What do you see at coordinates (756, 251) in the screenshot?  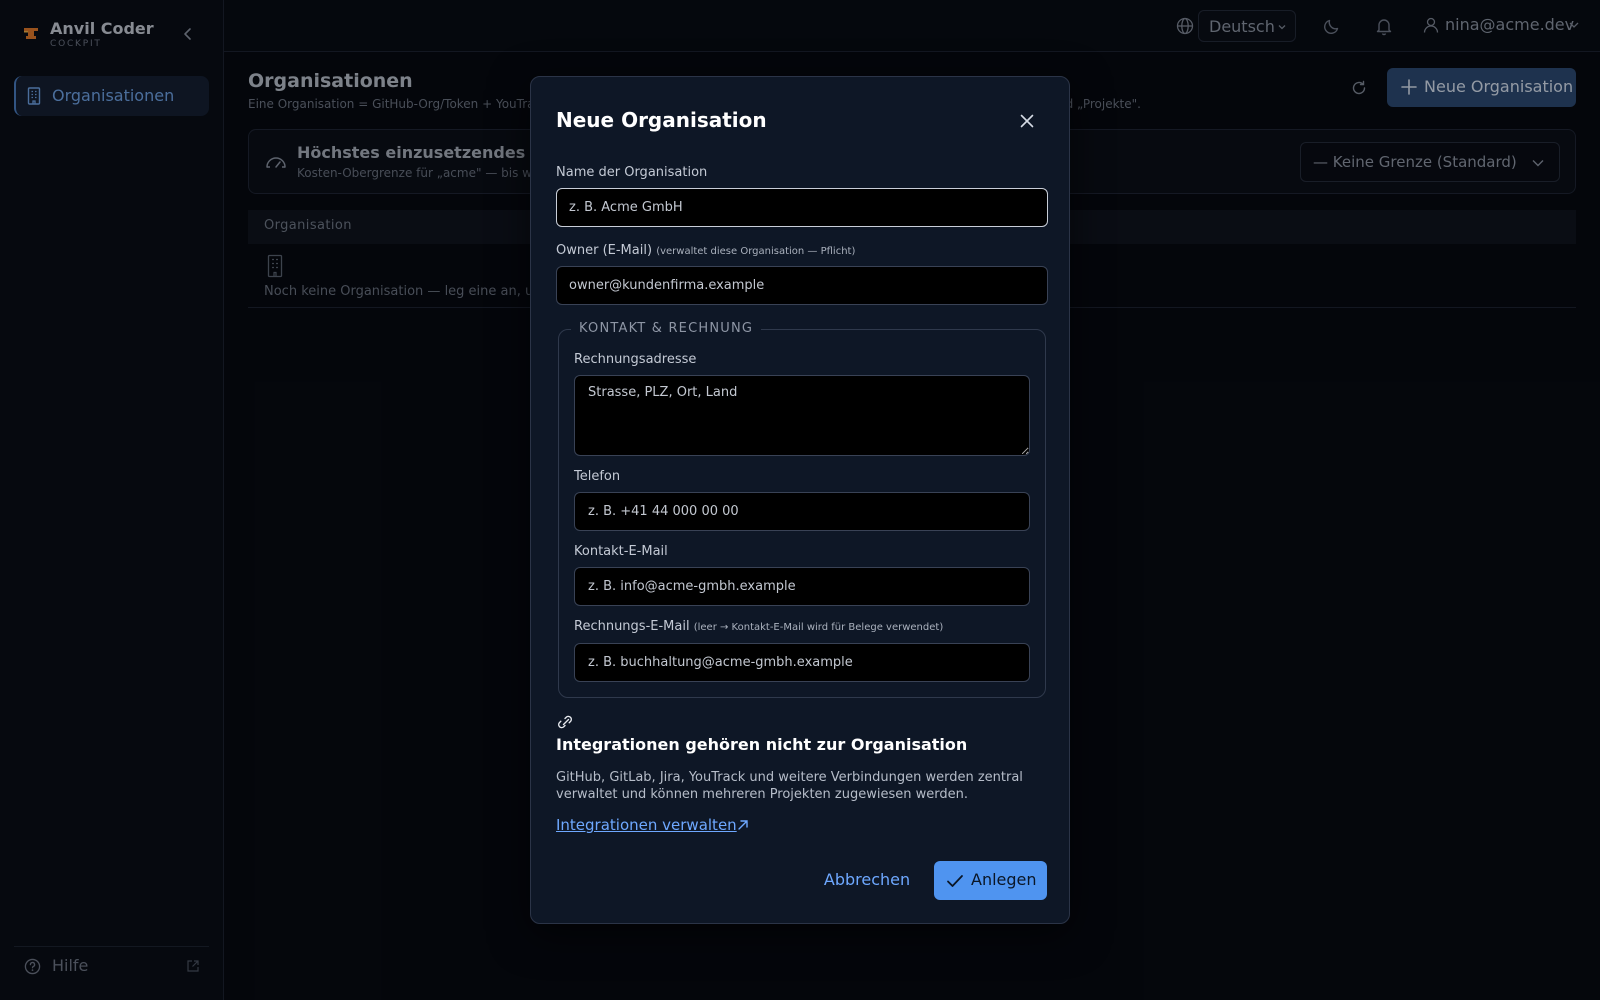 I see `owner-email-hint: (verwaltet diese Organisation — Pflicht)` at bounding box center [756, 251].